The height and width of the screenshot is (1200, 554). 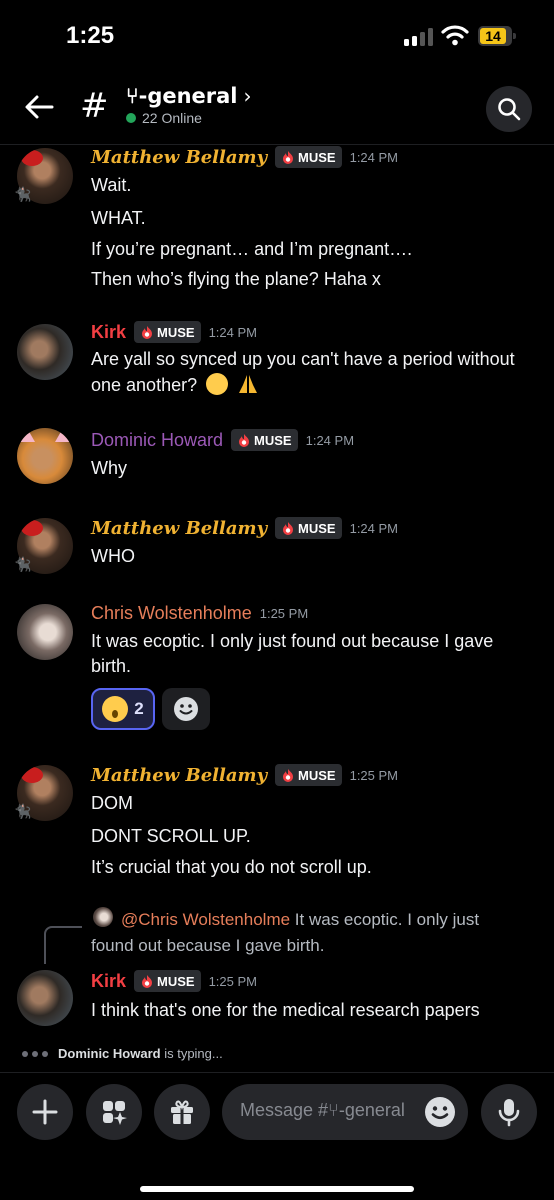 What do you see at coordinates (277, 1189) in the screenshot?
I see `home-indicator` at bounding box center [277, 1189].